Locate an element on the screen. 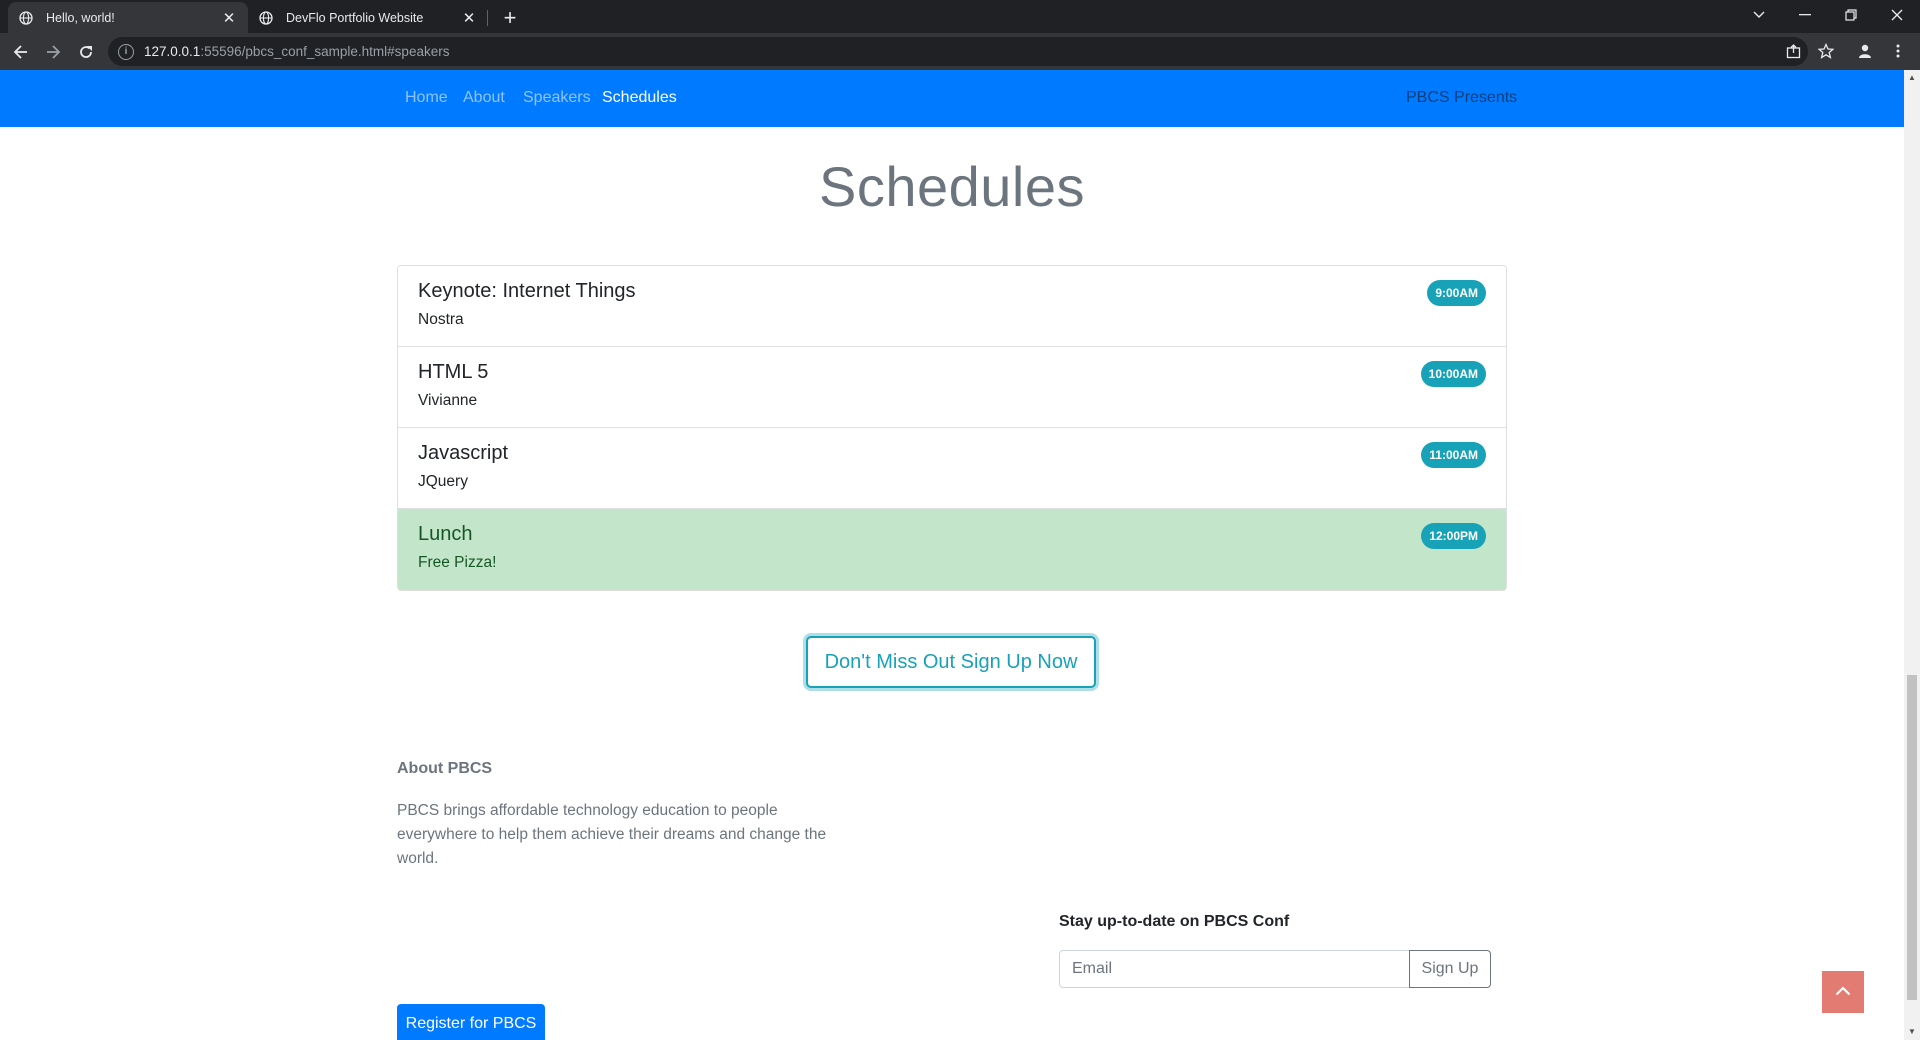 Image resolution: width=1920 pixels, height=1040 pixels. back-arrow-icon is located at coordinates (21, 52).